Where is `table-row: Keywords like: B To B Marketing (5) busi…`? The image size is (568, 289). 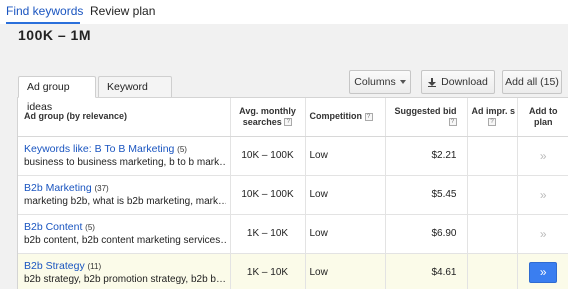
table-row: Keywords like: B To B Marketing (5) busi… is located at coordinates (293, 156).